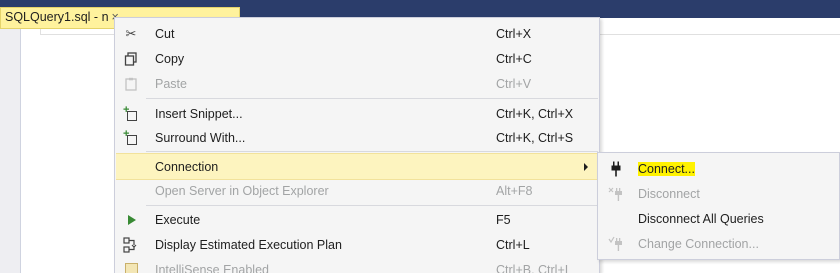 Image resolution: width=840 pixels, height=273 pixels. What do you see at coordinates (242, 191) in the screenshot?
I see `menu-item-label: Open Server in Object Explorer` at bounding box center [242, 191].